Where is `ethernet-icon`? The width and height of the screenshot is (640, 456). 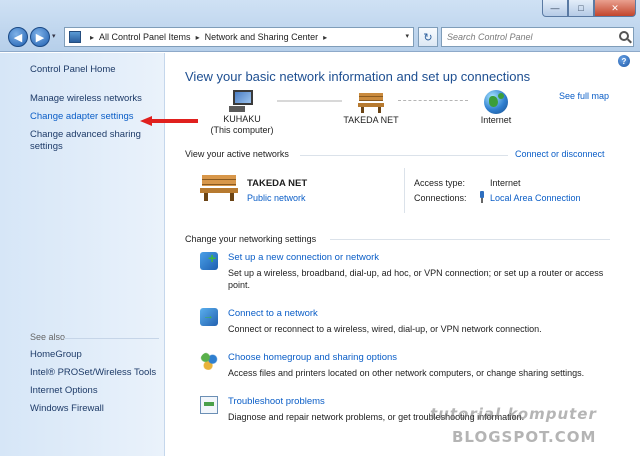 ethernet-icon is located at coordinates (482, 197).